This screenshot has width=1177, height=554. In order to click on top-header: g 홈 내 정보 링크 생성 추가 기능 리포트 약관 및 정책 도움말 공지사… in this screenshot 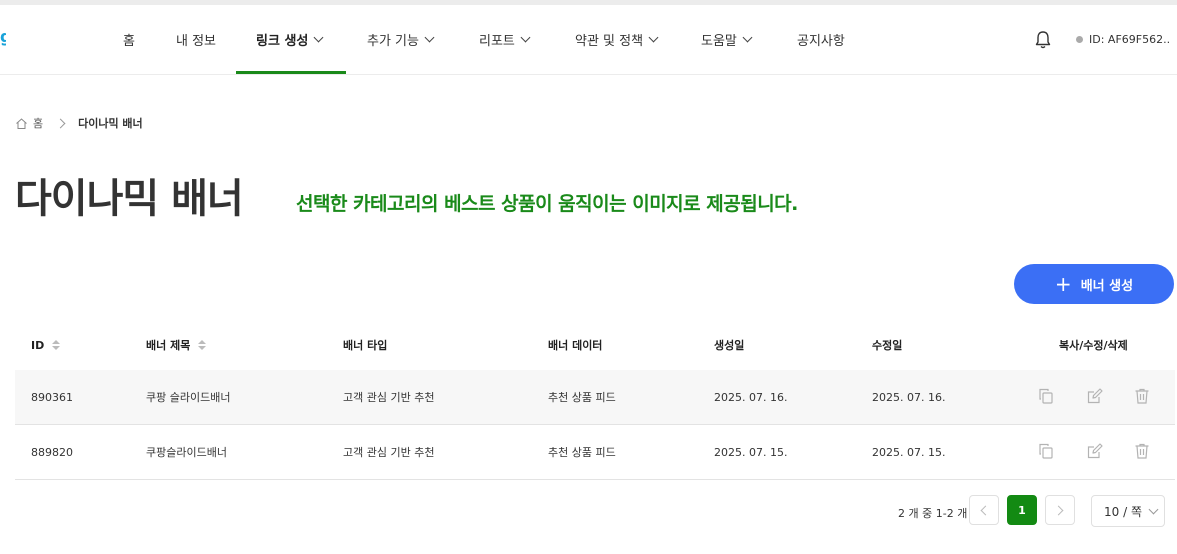, I will do `click(588, 40)`.